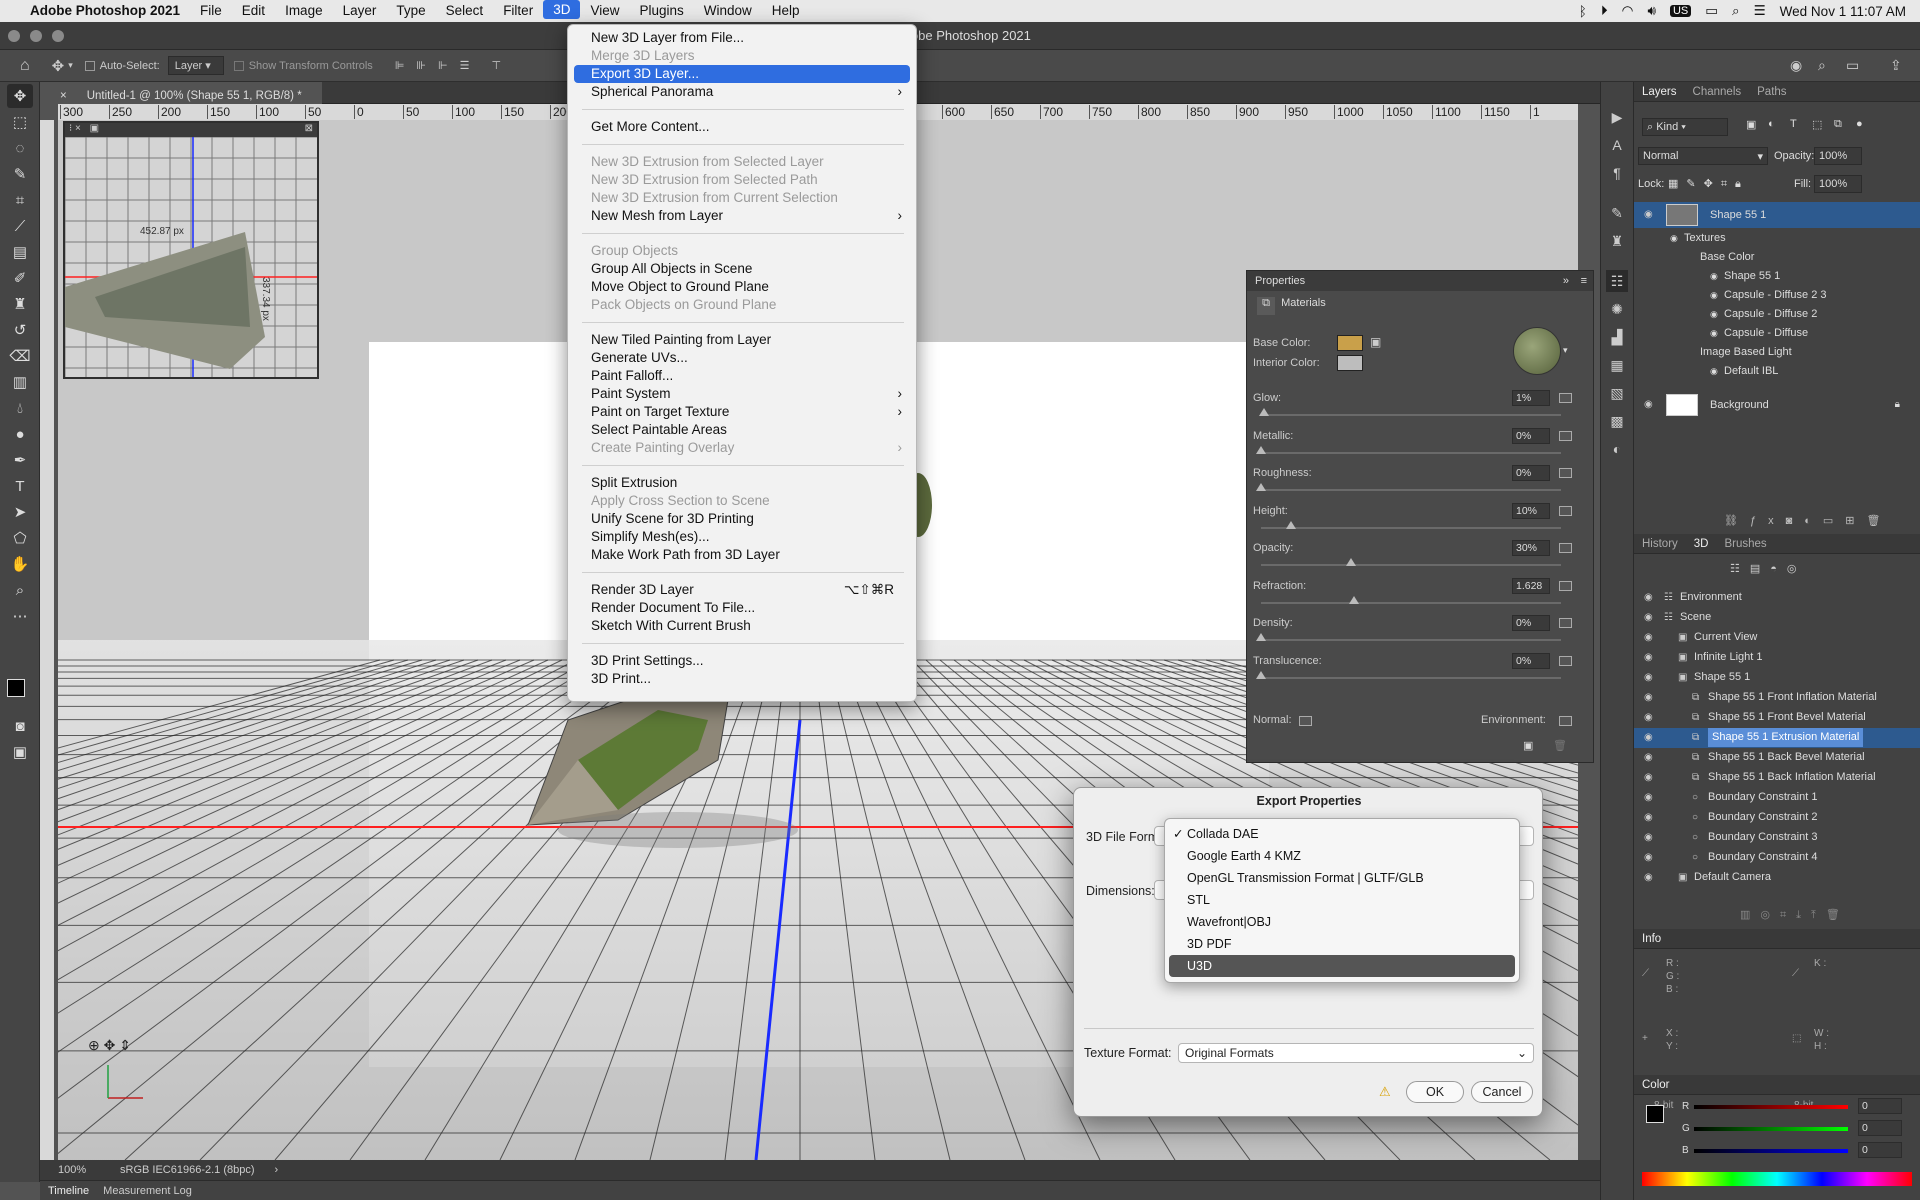  Describe the element at coordinates (1342, 966) in the screenshot. I see `file-format-option: U3D` at that location.